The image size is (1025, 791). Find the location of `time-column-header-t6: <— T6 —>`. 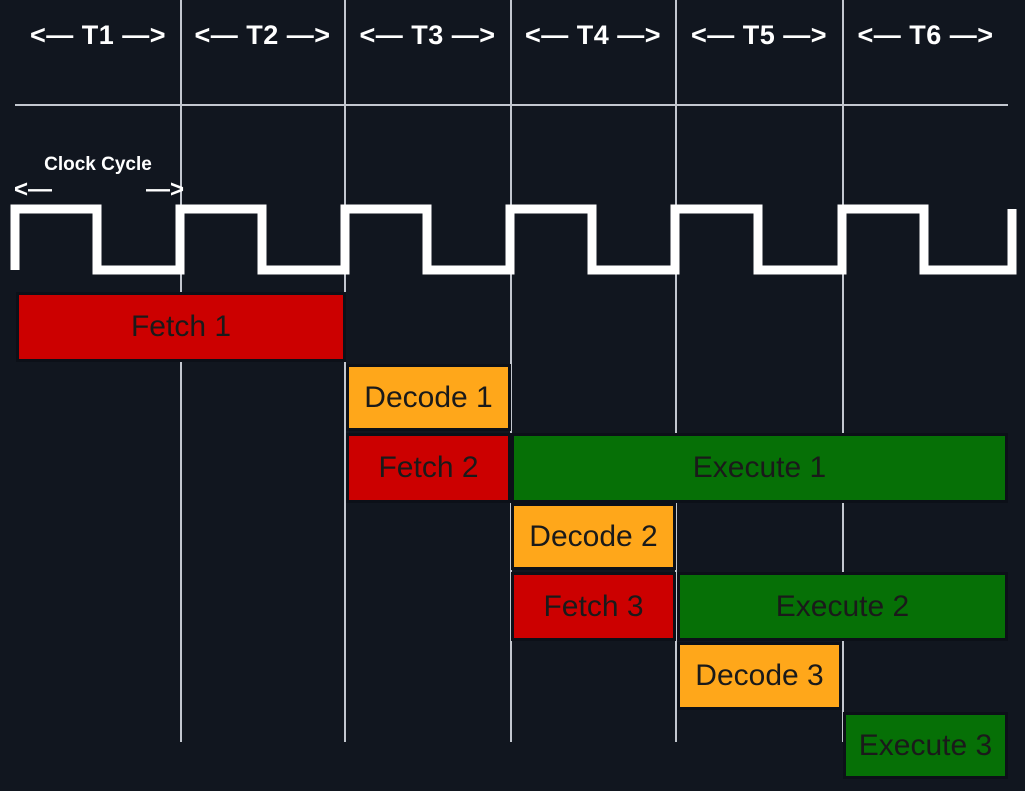

time-column-header-t6: <— T6 —> is located at coordinates (925, 35).